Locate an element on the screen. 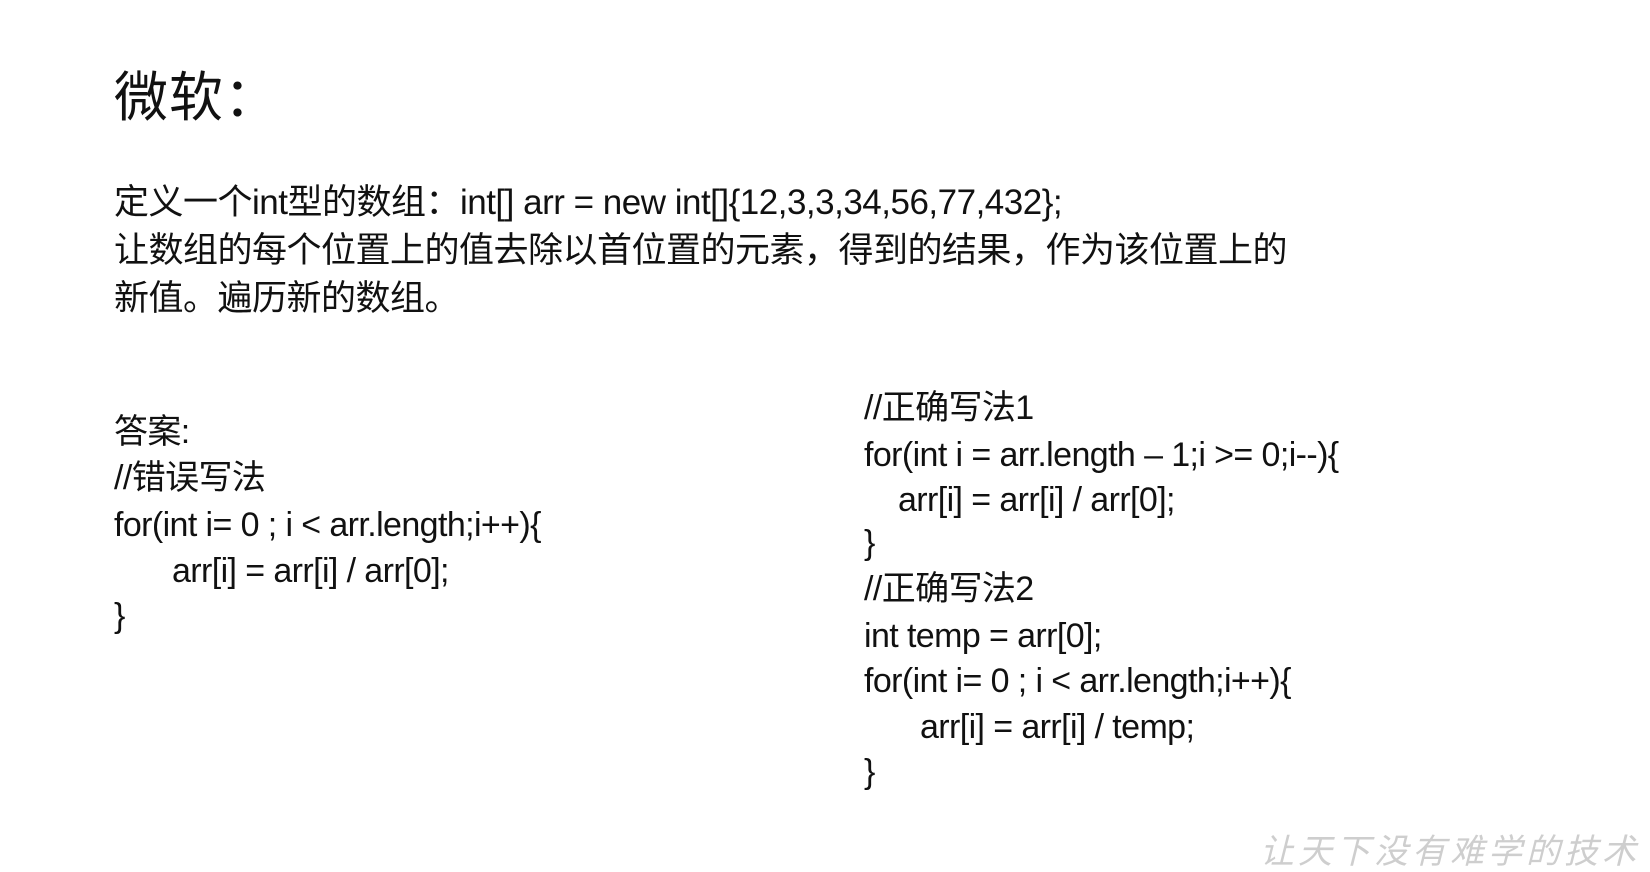  correct-2-code-line-1: int temp = arr[0]; is located at coordinates (983, 636).